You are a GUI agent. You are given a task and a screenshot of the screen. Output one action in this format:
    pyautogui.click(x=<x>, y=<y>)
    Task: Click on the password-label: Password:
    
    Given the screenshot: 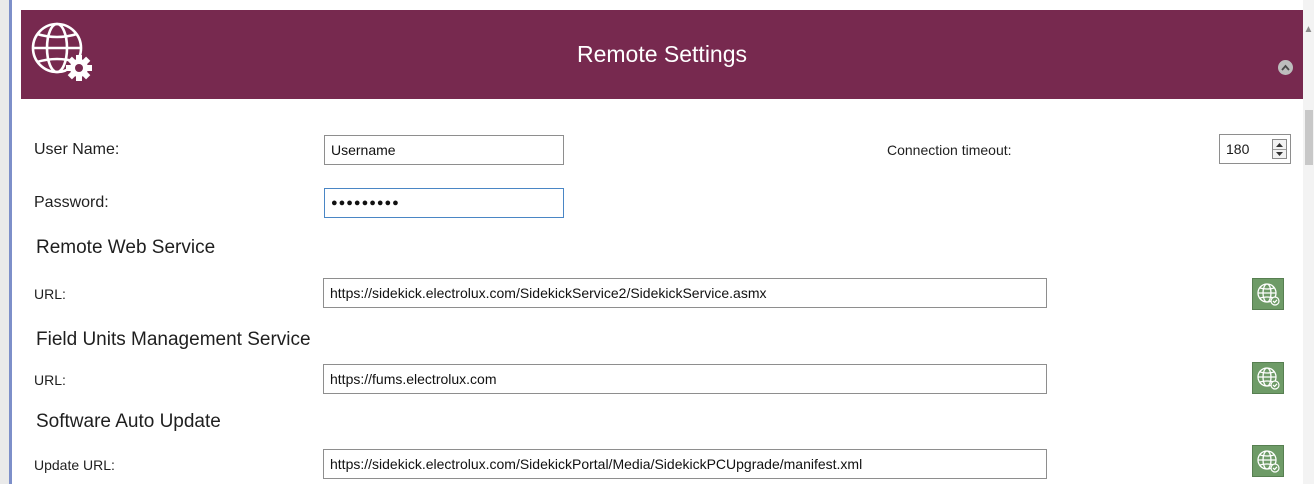 What is the action you would take?
    pyautogui.click(x=71, y=202)
    